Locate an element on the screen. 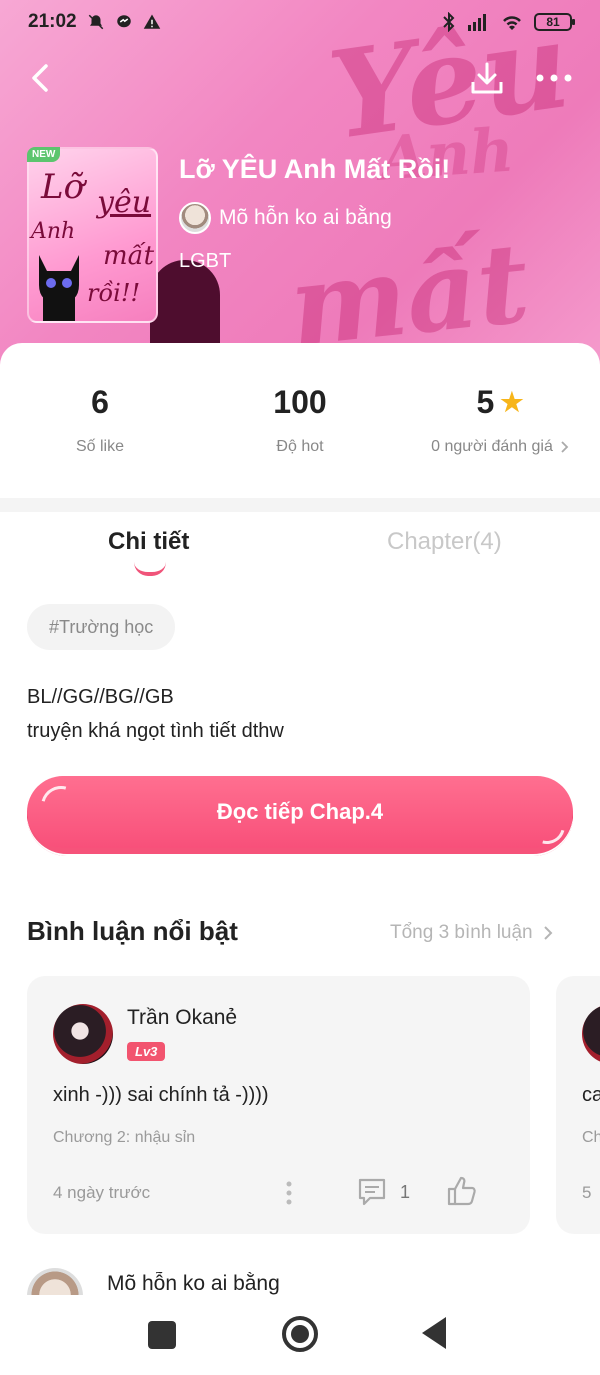 The width and height of the screenshot is (600, 1375). author-avatar is located at coordinates (195, 218).